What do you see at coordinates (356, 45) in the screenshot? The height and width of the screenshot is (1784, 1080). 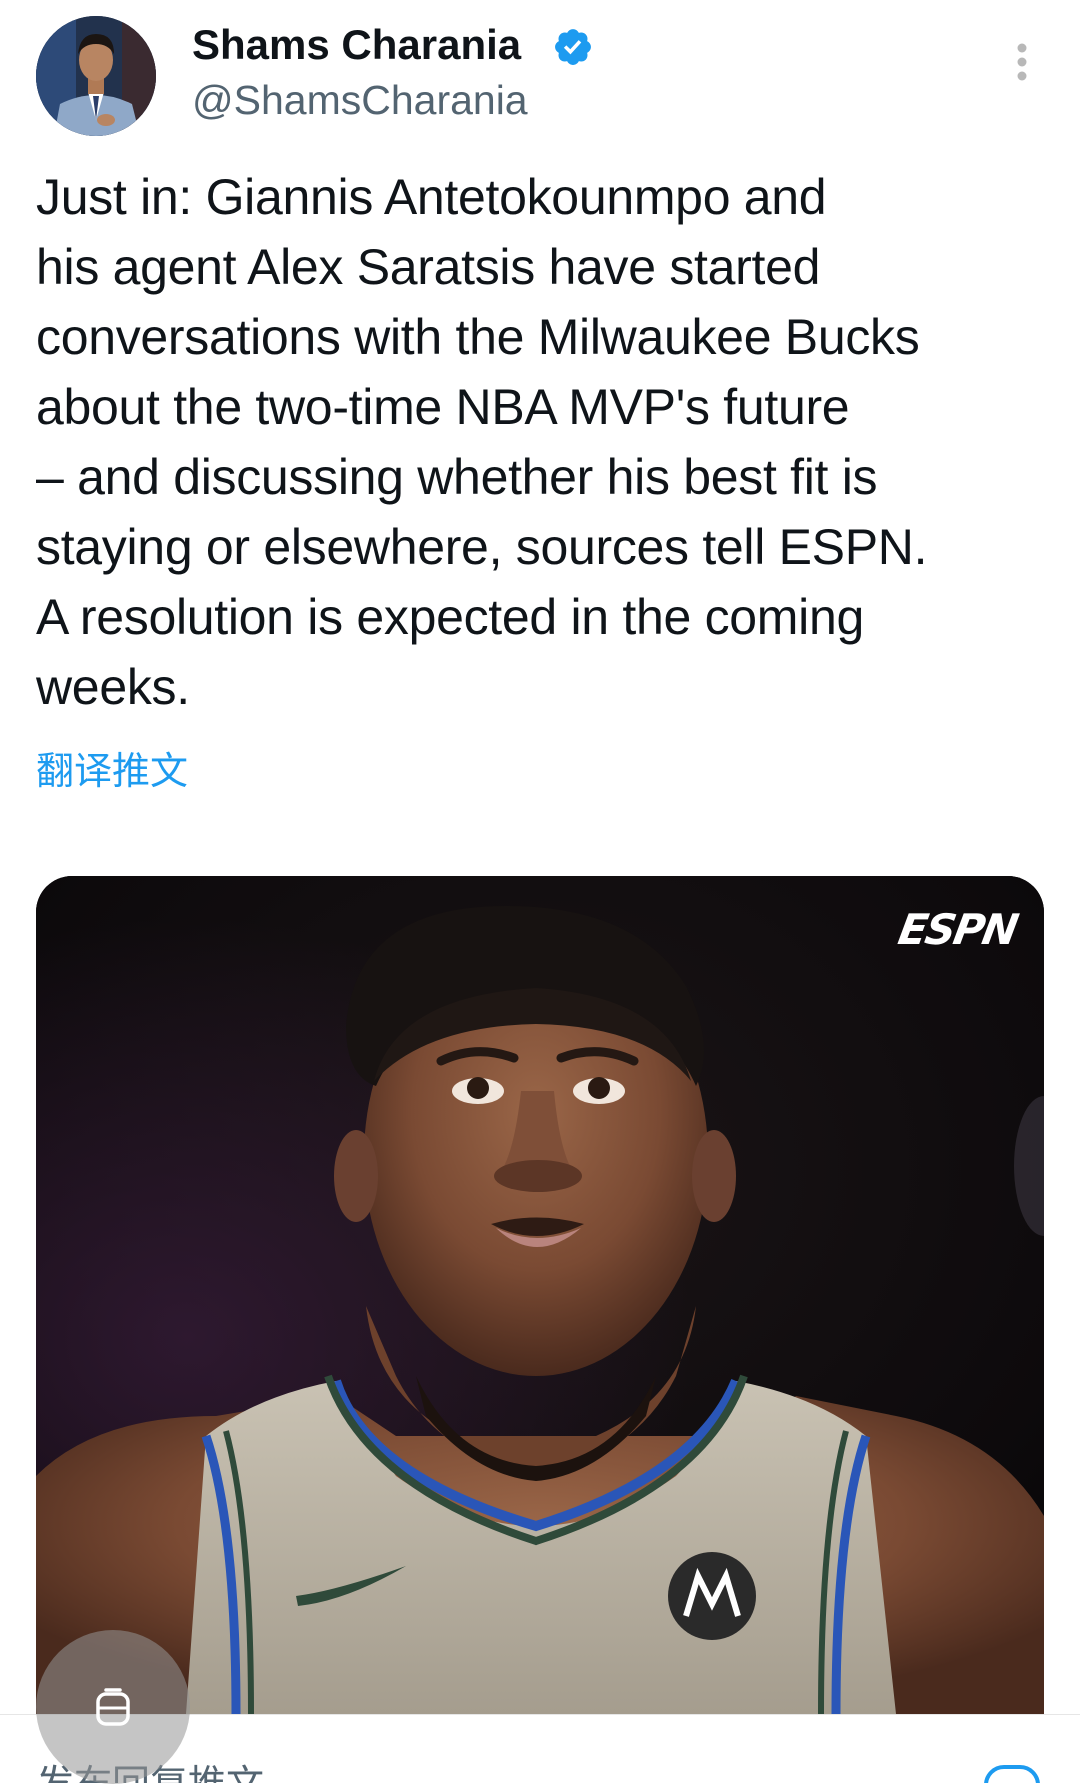 I see `author-display-name: Shams Charania` at bounding box center [356, 45].